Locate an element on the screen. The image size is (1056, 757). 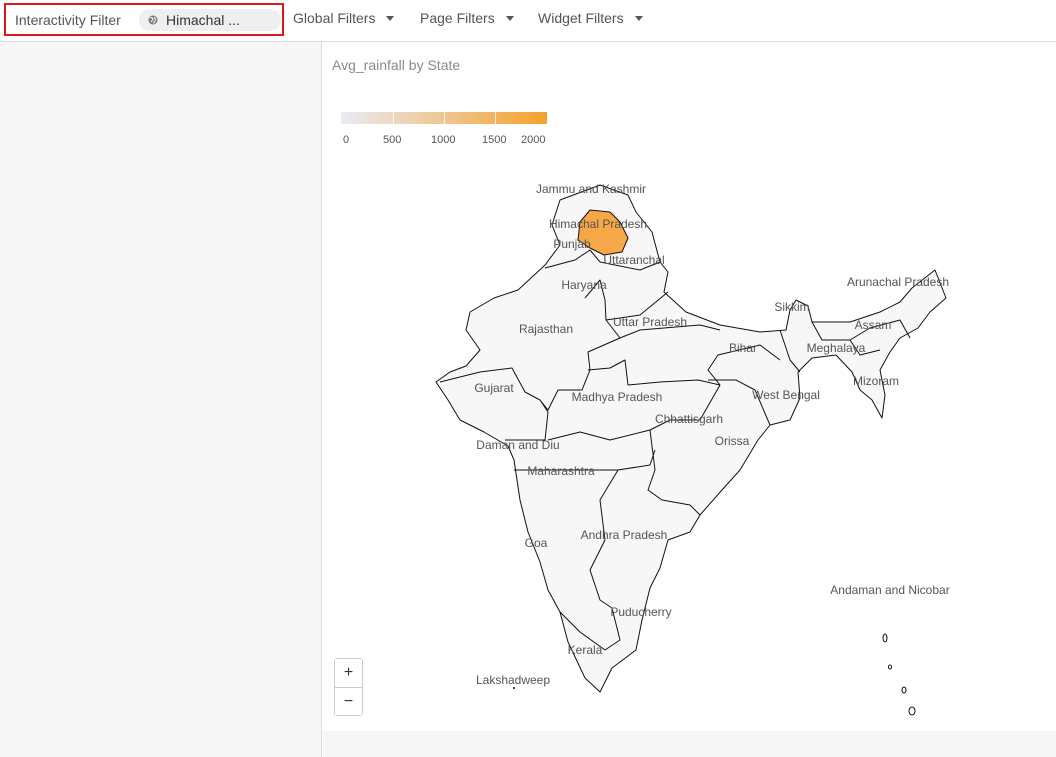
zoom-control: + − is located at coordinates (348, 687).